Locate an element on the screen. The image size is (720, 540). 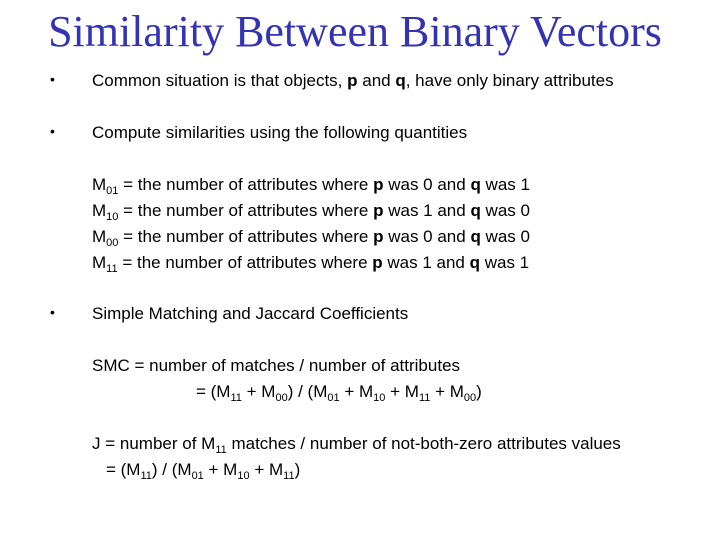
slide-title: Similarity Between Binary Vectors is located at coordinates (355, 31).